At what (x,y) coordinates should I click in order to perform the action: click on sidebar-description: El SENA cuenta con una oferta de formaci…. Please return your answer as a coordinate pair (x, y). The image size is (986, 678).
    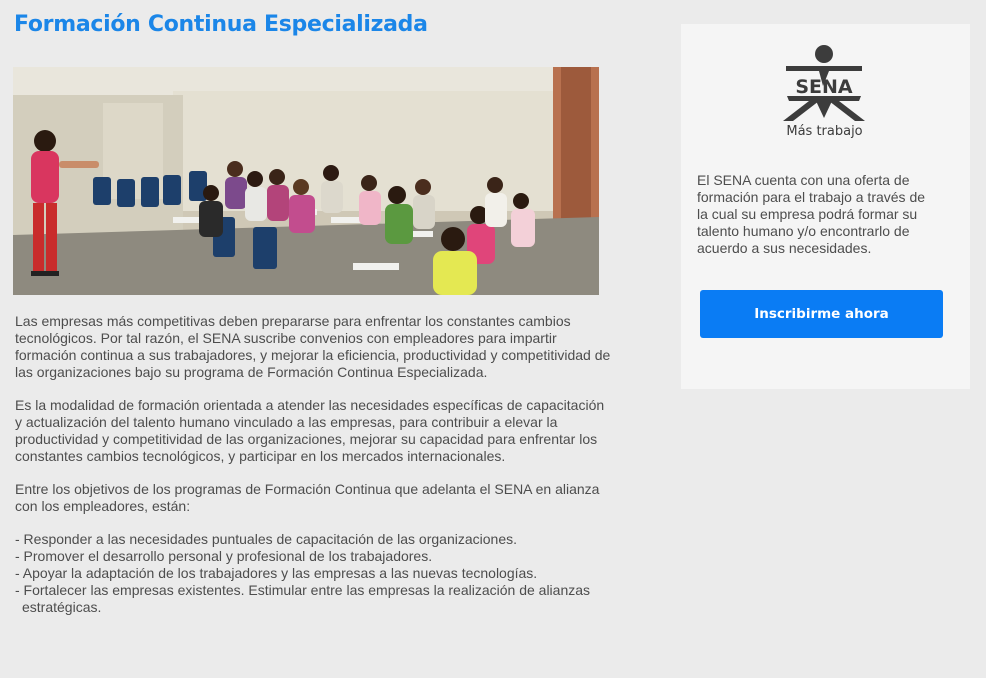
    Looking at the image, I should click on (811, 214).